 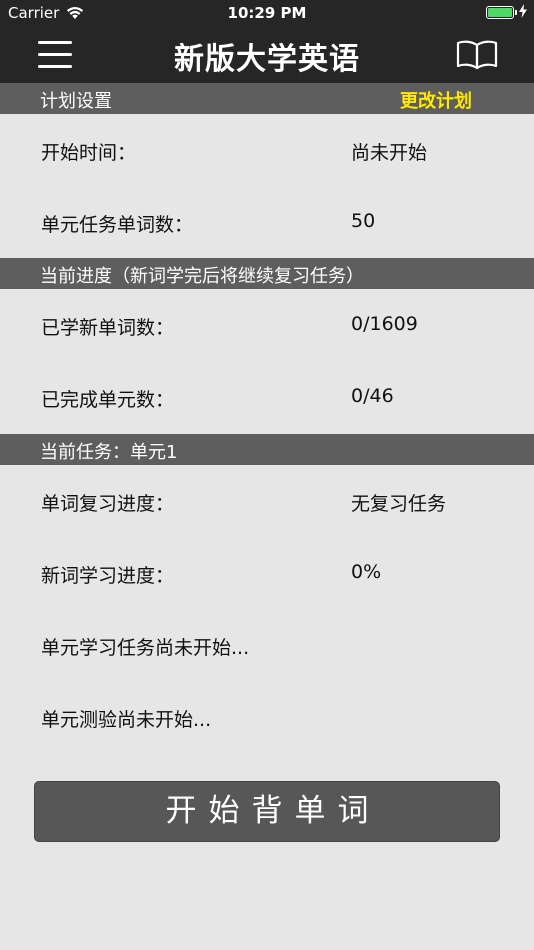 What do you see at coordinates (267, 449) in the screenshot?
I see `task-section-header: 当前任务：单元1` at bounding box center [267, 449].